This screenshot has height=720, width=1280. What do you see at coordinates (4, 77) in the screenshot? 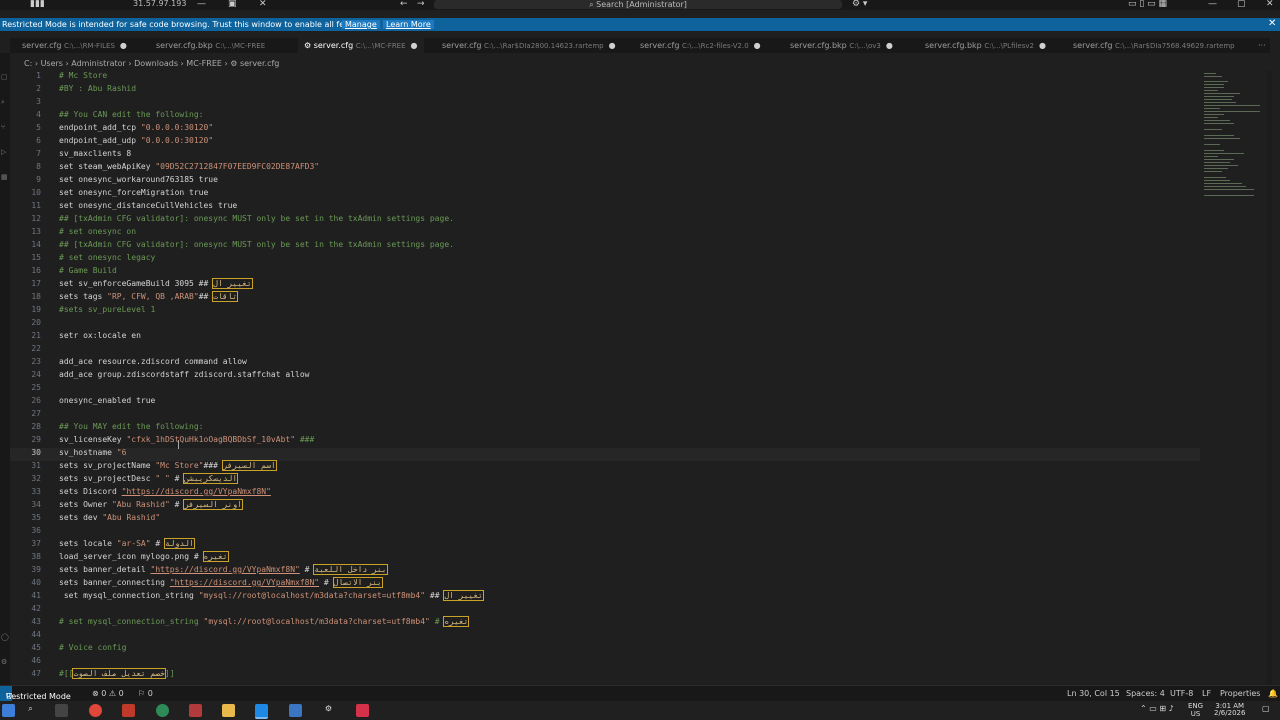
I see `explorer-icon: ▢` at bounding box center [4, 77].